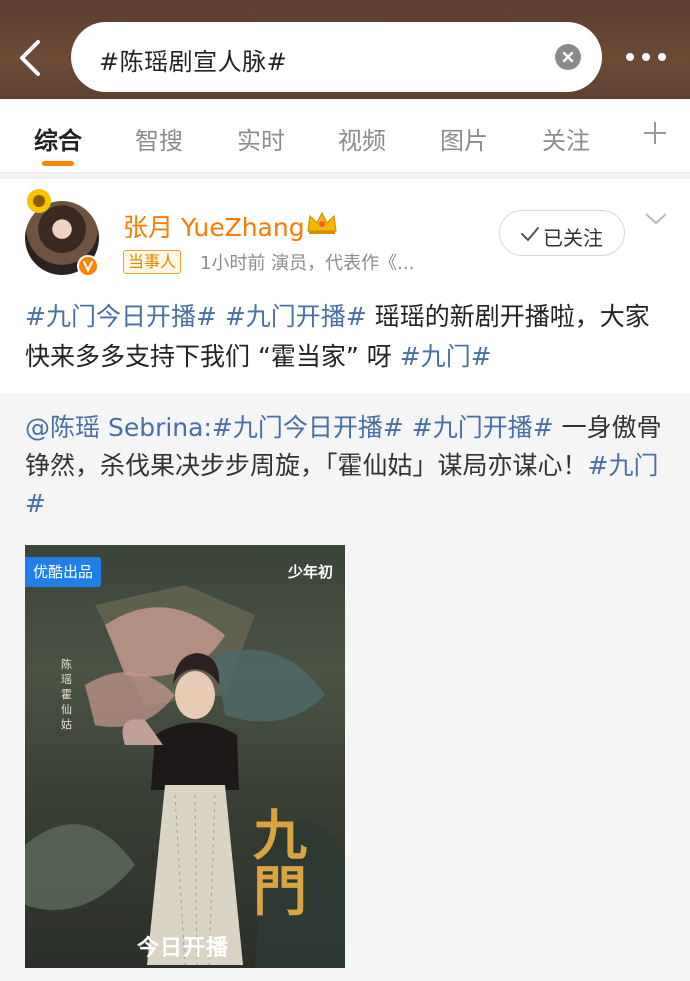 The width and height of the screenshot is (690, 981). I want to click on hashtag-link: #九门#, so click(446, 356).